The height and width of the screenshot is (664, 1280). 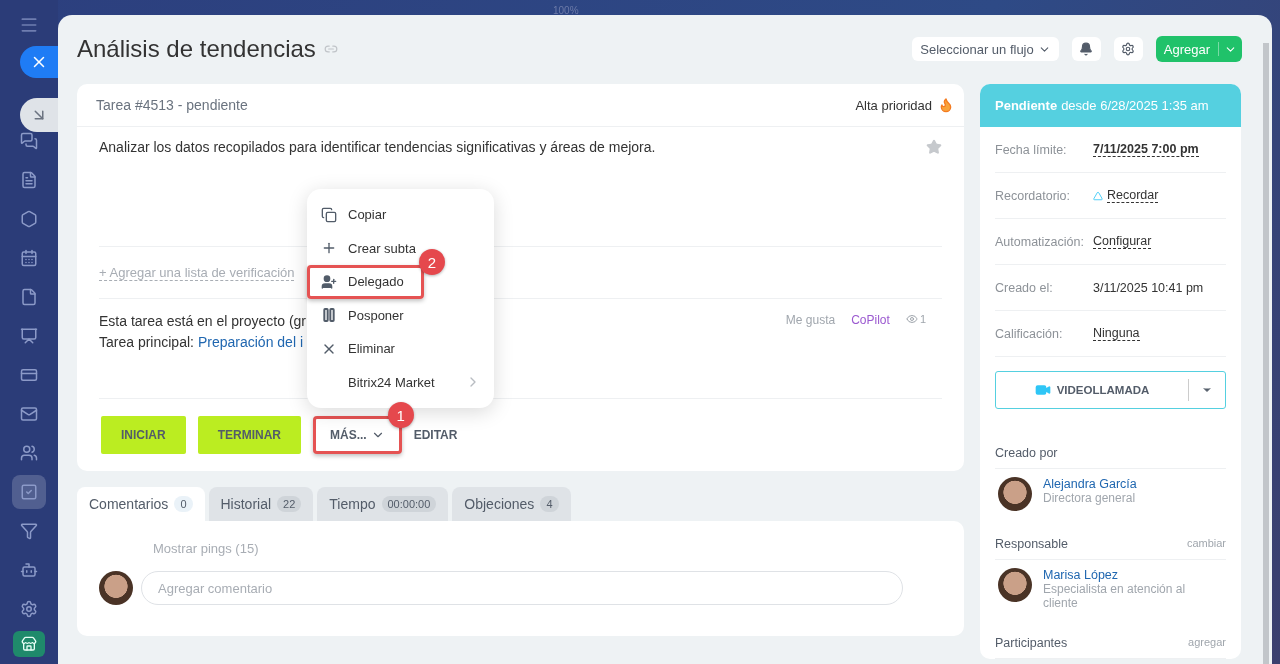 What do you see at coordinates (1024, 287) in the screenshot?
I see `field-label: Creado el:` at bounding box center [1024, 287].